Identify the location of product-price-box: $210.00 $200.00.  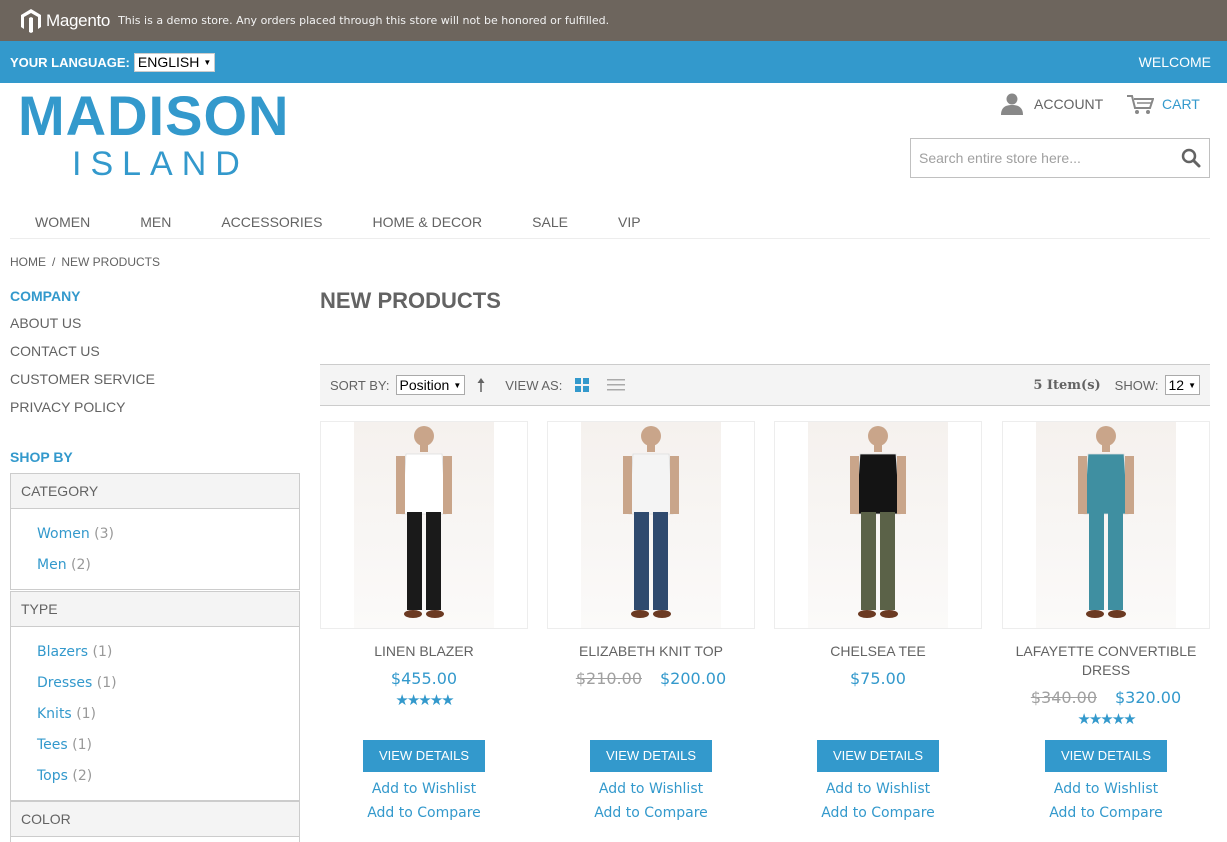
(651, 678).